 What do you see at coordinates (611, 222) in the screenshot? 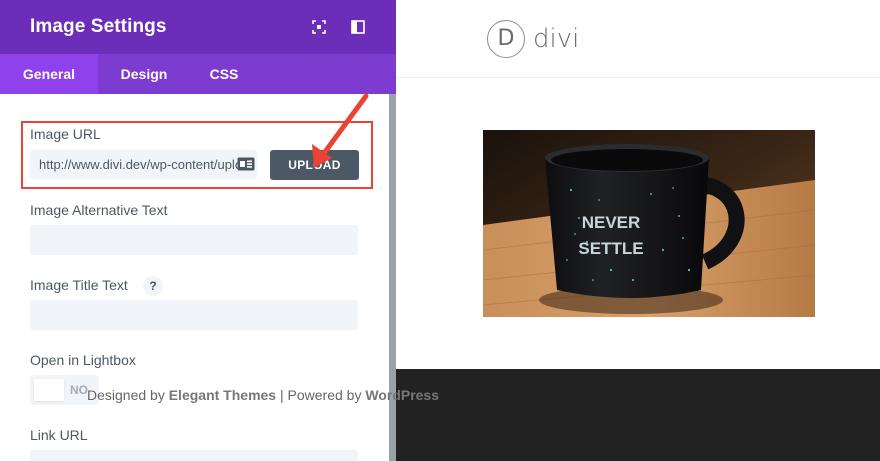
I see `svg-text: NEVER` at bounding box center [611, 222].